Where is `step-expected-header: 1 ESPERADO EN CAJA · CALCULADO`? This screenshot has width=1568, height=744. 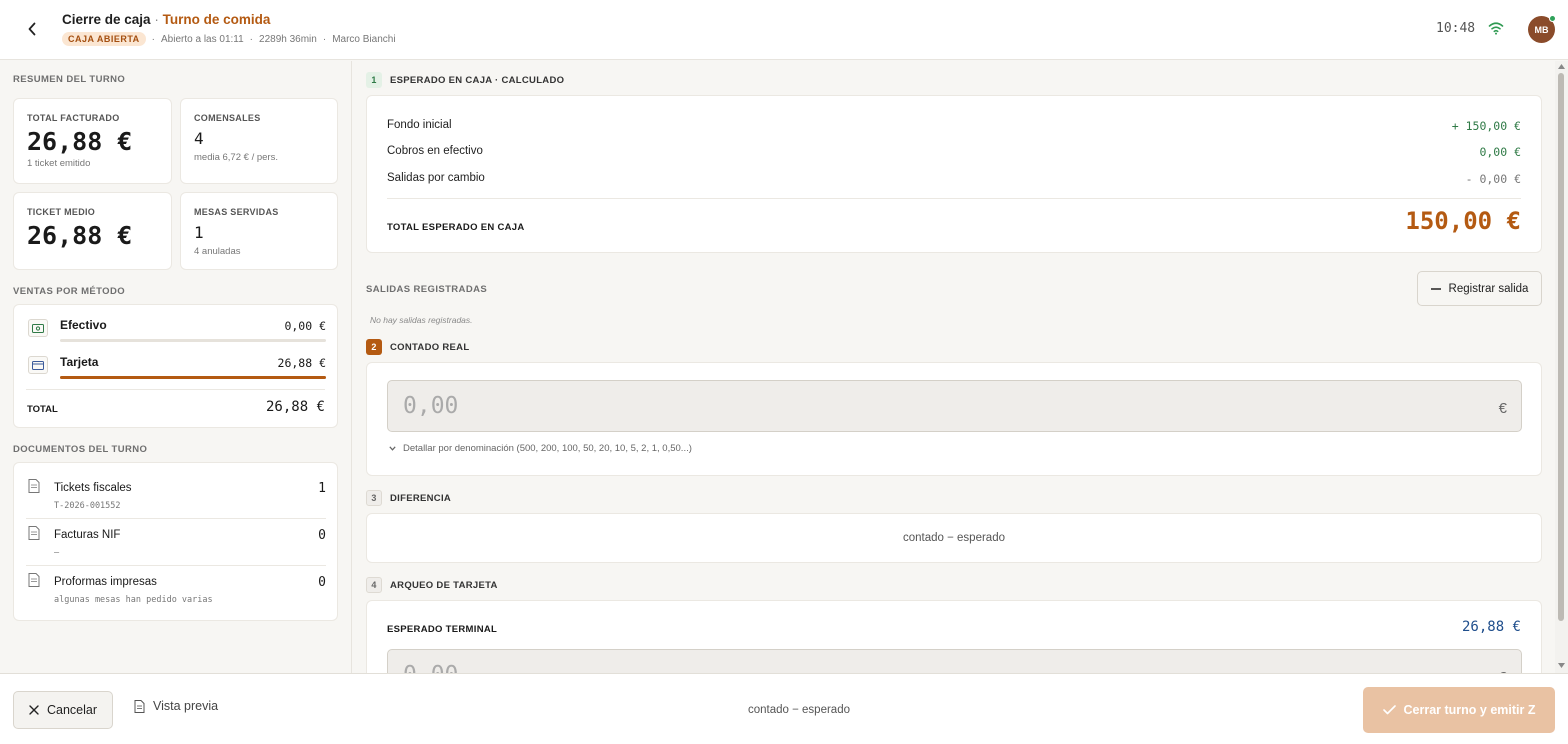 step-expected-header: 1 ESPERADO EN CAJA · CALCULADO is located at coordinates (465, 80).